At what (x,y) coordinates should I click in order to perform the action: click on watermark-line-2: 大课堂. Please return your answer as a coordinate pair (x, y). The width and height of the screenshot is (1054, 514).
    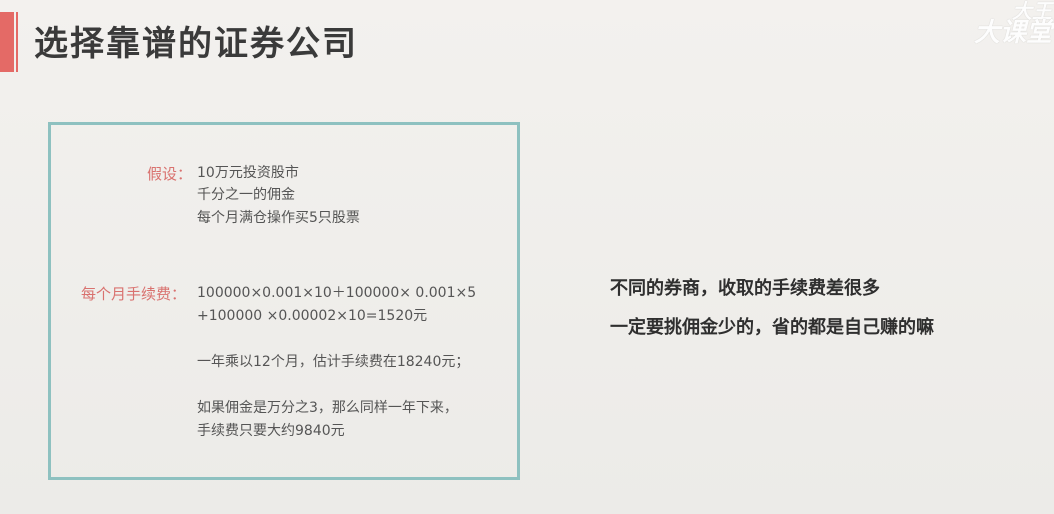
    Looking at the image, I should click on (1012, 33).